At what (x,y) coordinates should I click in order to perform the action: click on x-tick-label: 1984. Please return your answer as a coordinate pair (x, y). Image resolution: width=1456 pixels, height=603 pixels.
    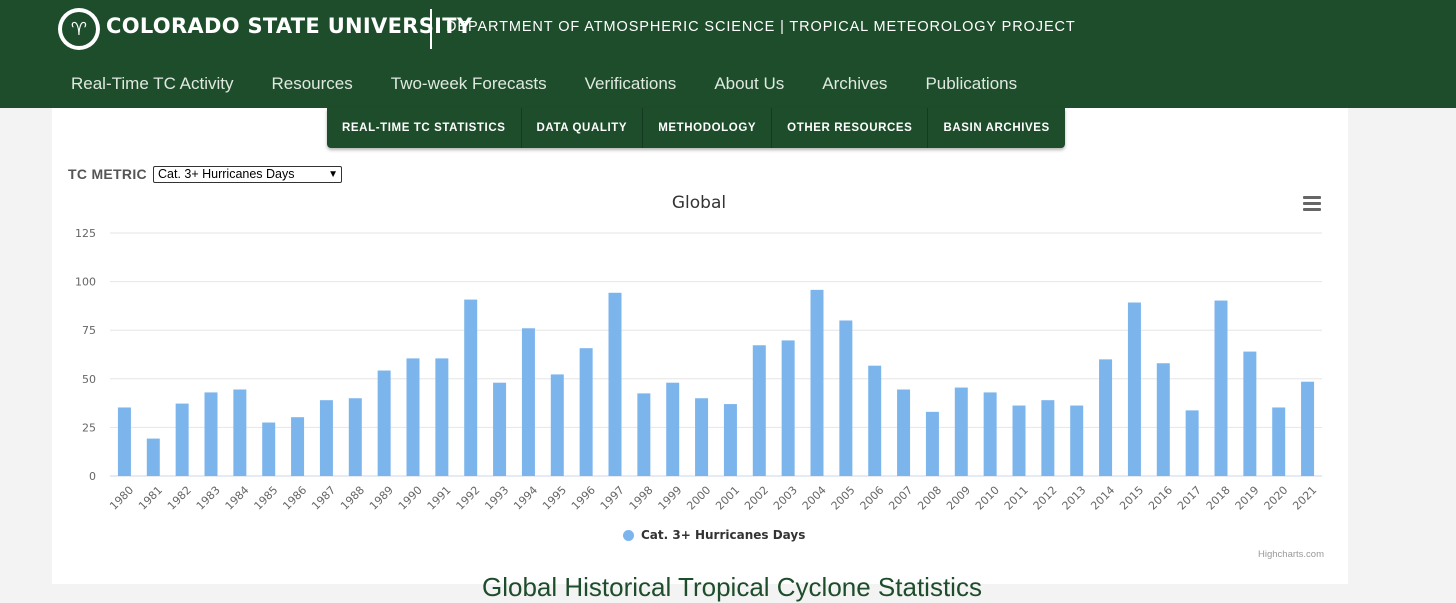
    Looking at the image, I should click on (237, 498).